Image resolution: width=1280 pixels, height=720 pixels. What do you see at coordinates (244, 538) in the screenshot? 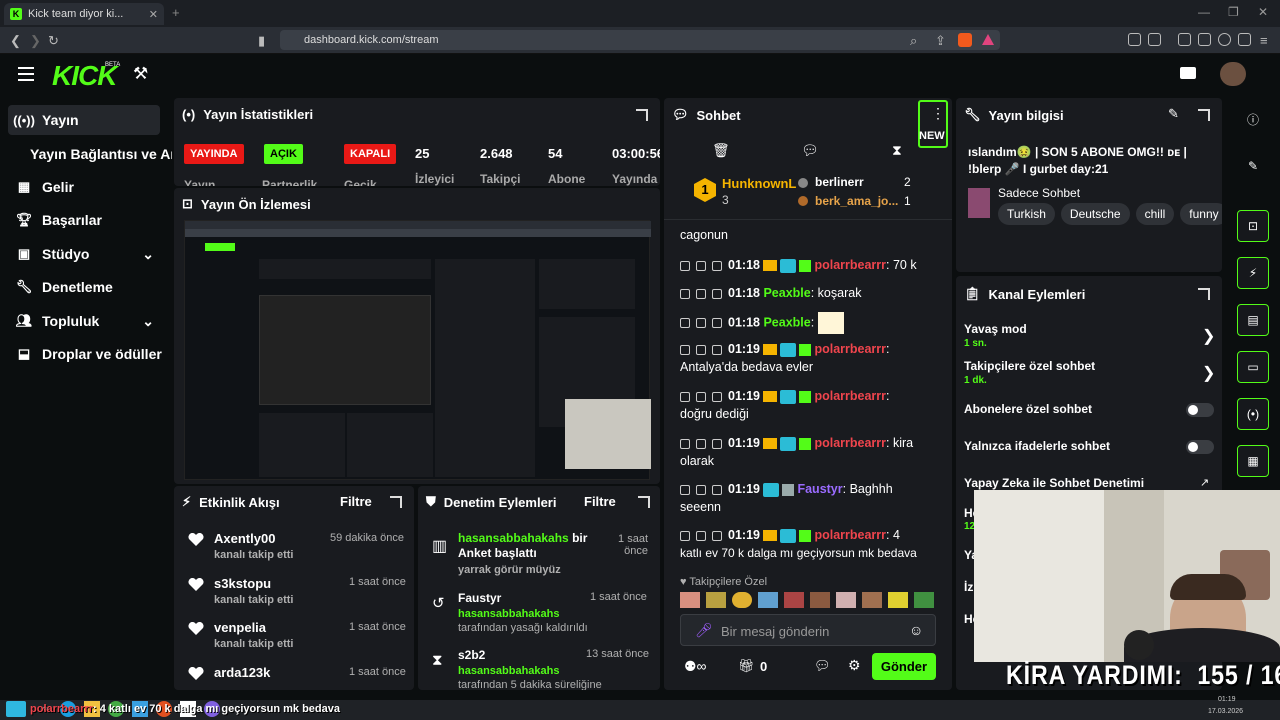
I see `activity-user: Axently00` at bounding box center [244, 538].